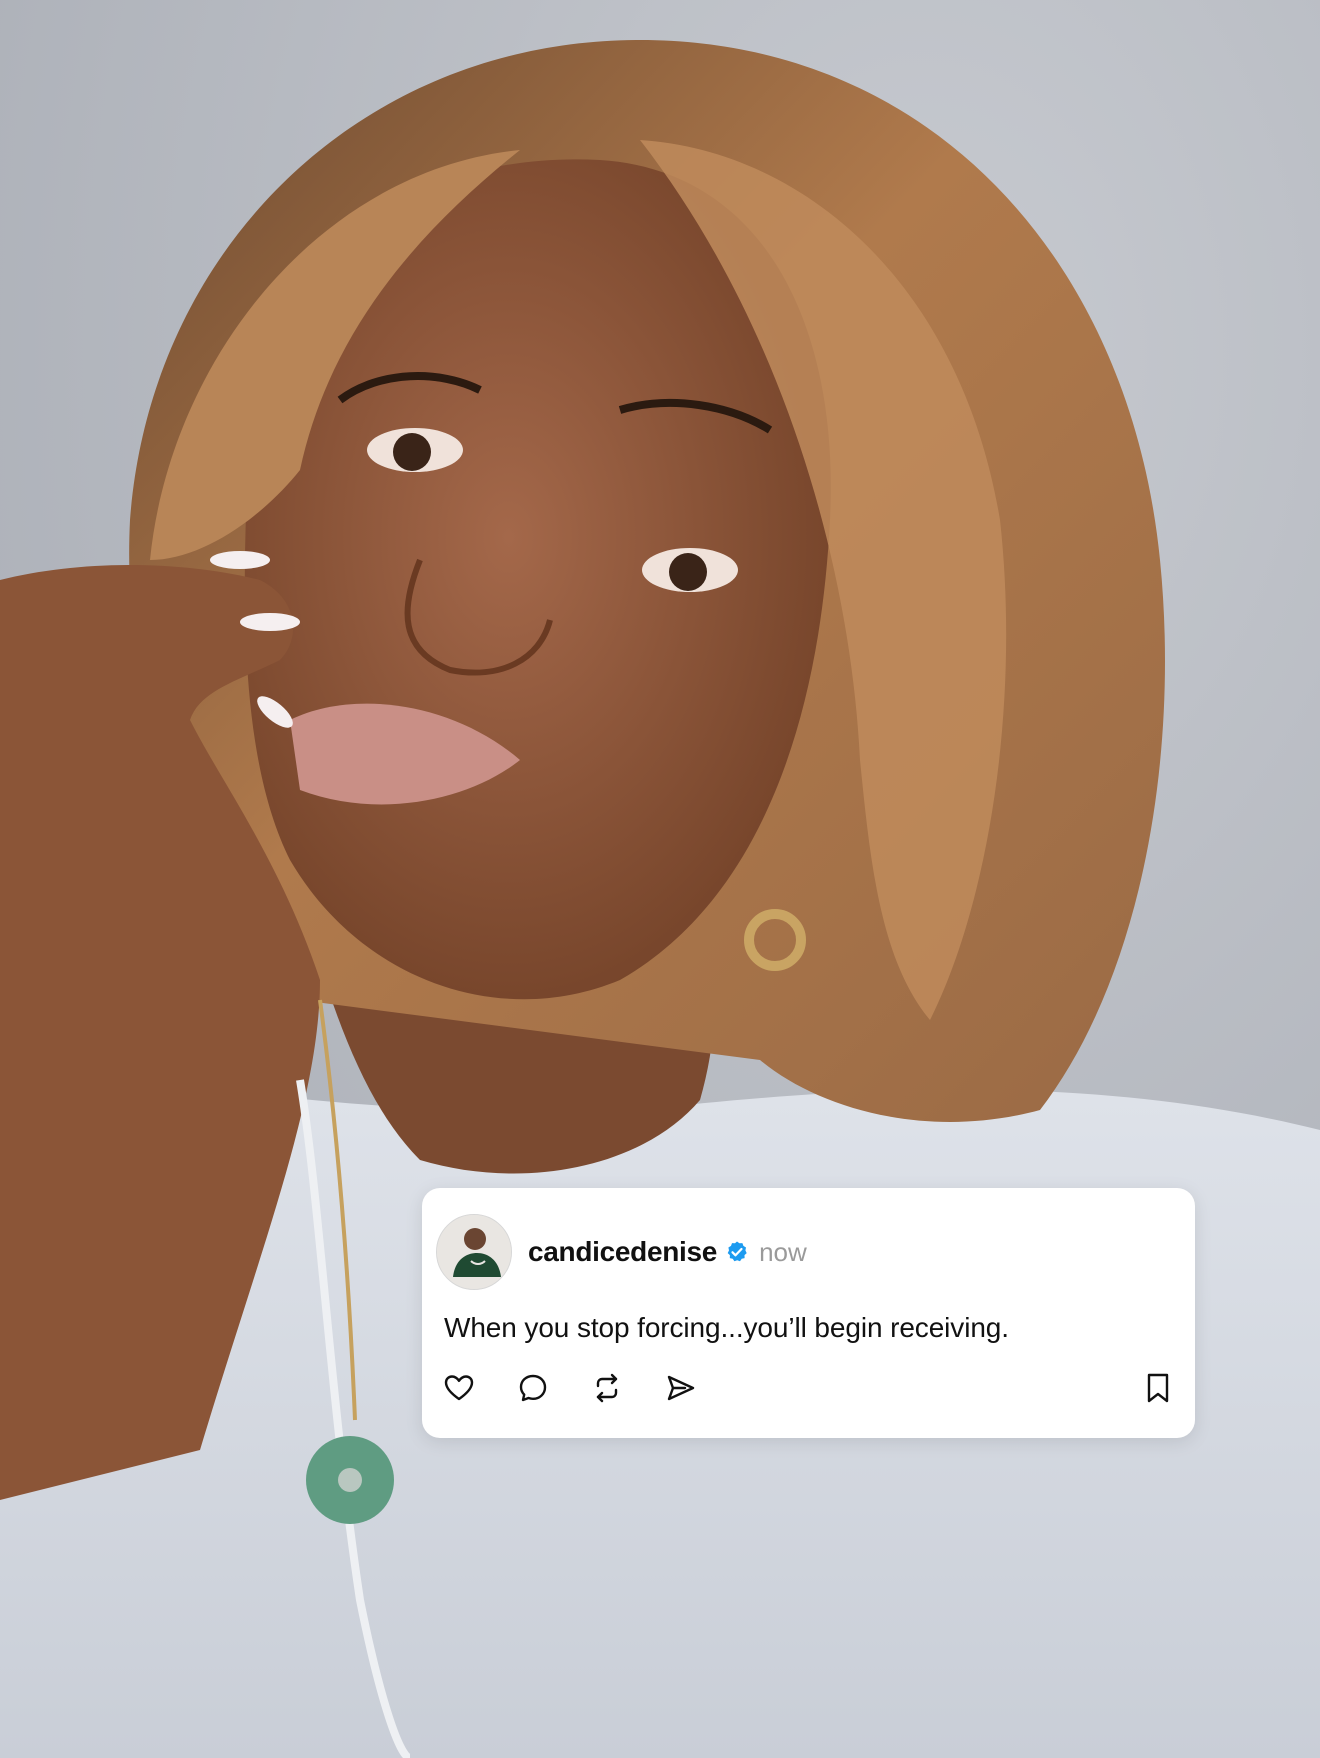 Image resolution: width=1320 pixels, height=1758 pixels. I want to click on post-header: candicedenise now, so click(667, 1252).